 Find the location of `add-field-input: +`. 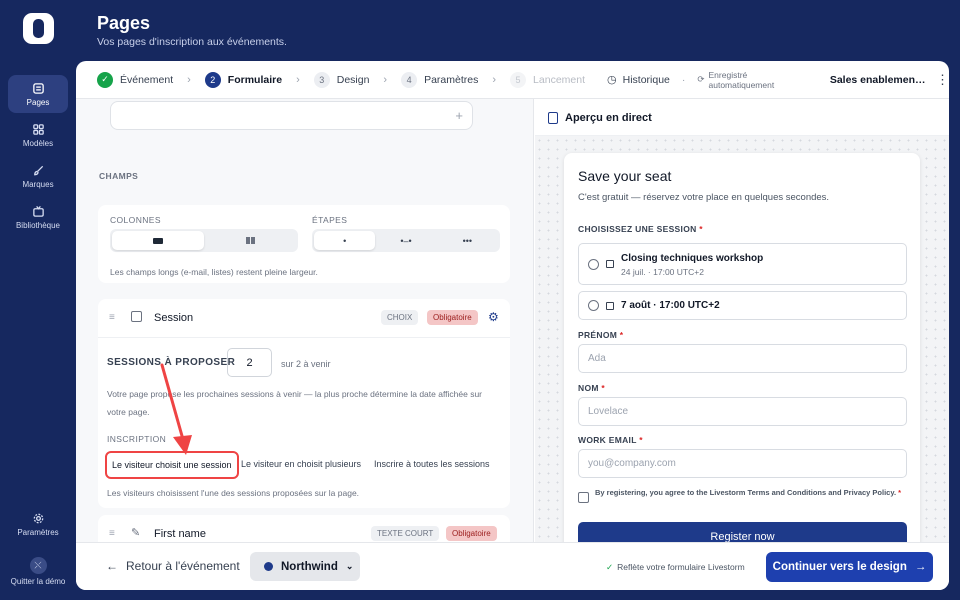

add-field-input: + is located at coordinates (291, 115).